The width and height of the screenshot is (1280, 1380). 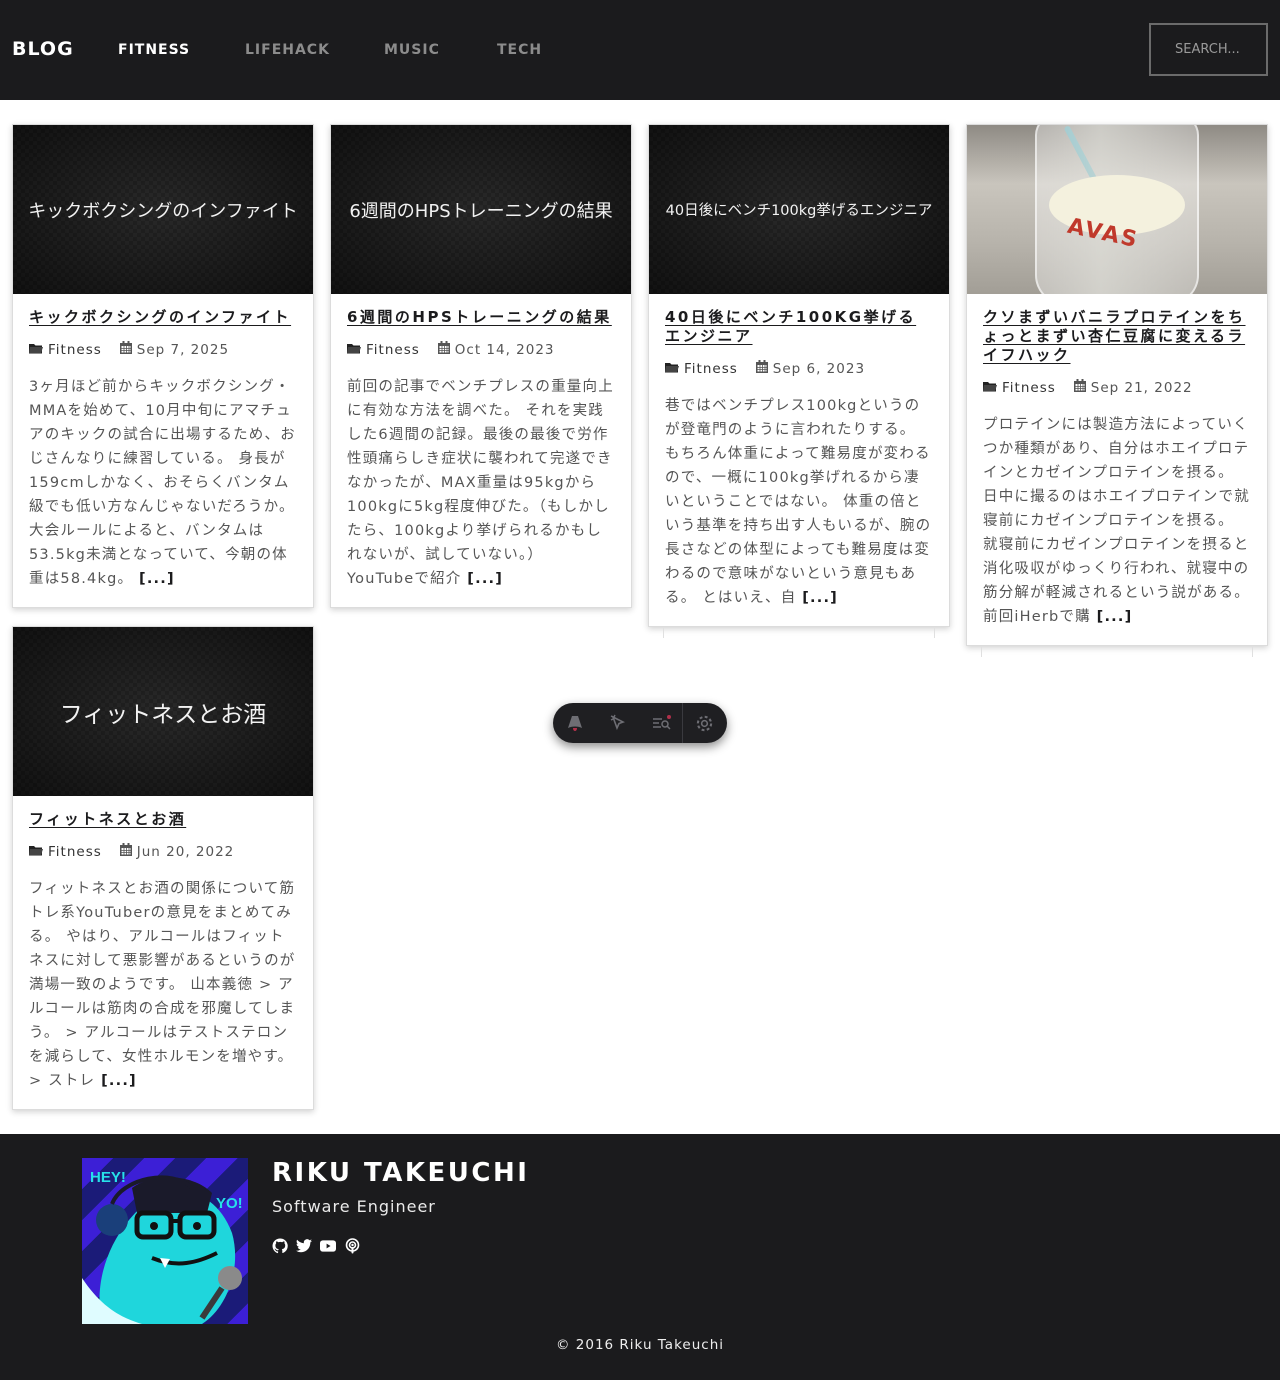 What do you see at coordinates (401, 1173) in the screenshot?
I see `author-name: RIKU TAKEUCHI` at bounding box center [401, 1173].